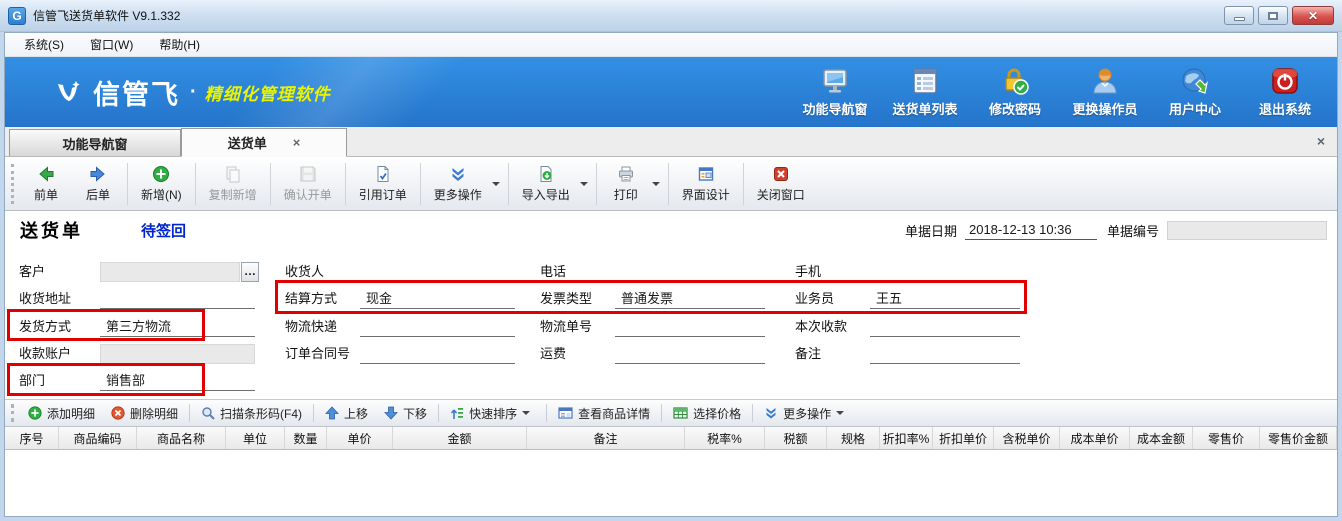  Describe the element at coordinates (46, 184) in the screenshot. I see `prev-order-button: 前单` at that location.